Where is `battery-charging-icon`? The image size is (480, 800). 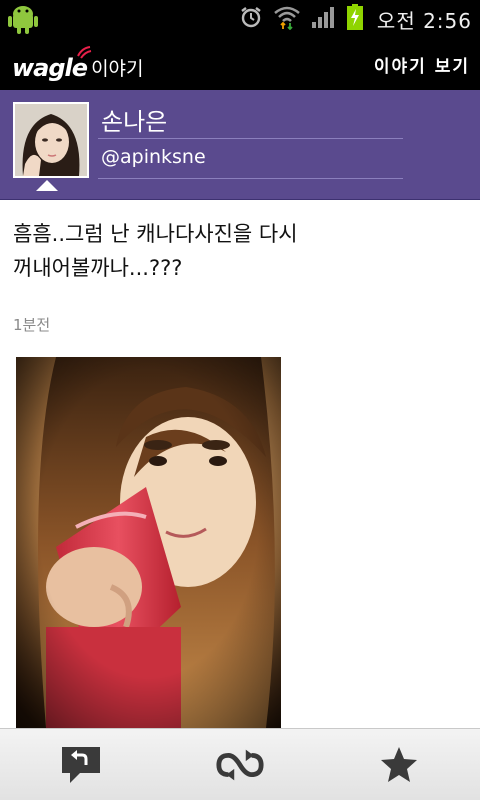 battery-charging-icon is located at coordinates (354, 19).